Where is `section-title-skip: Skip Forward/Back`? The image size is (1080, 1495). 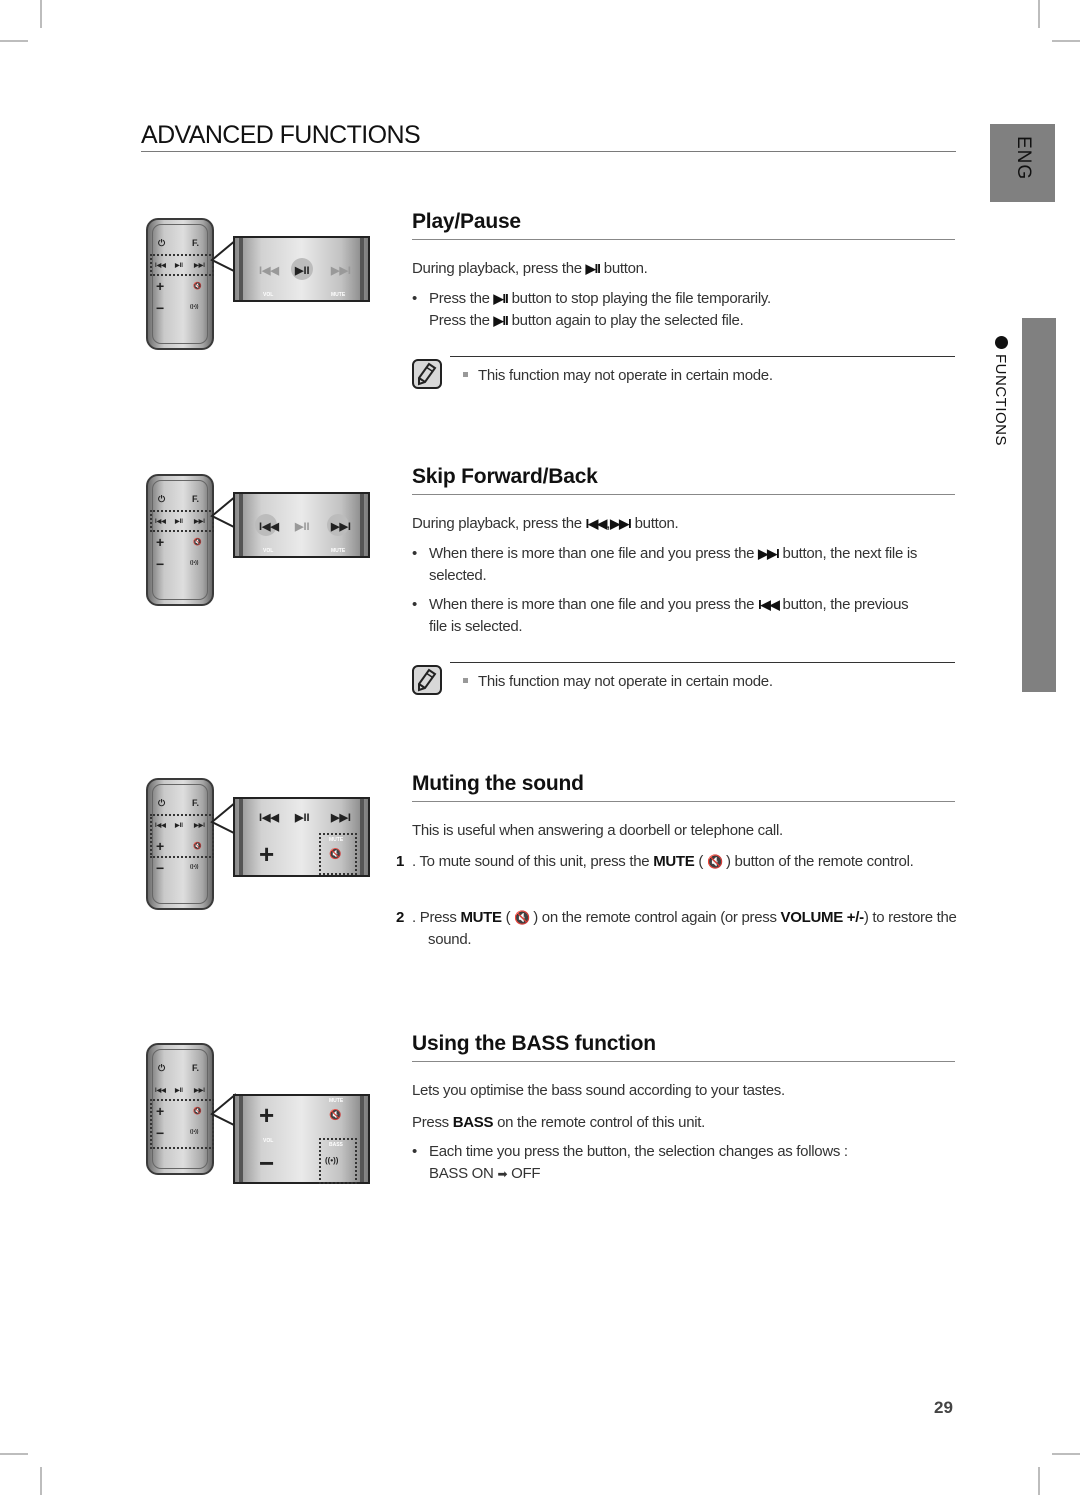
section-title-skip: Skip Forward/Back is located at coordinates (505, 476).